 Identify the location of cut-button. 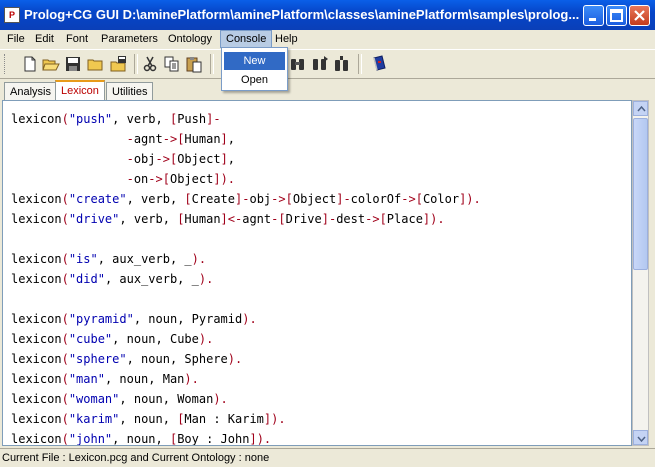
(150, 64).